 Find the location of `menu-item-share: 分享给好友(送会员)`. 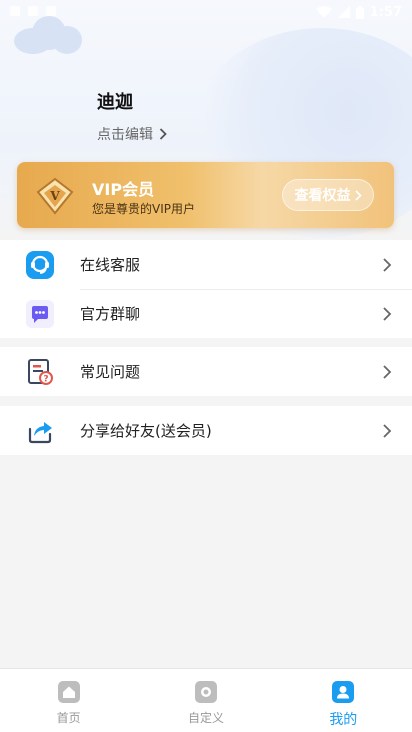

menu-item-share: 分享给好友(送会员) is located at coordinates (206, 430).